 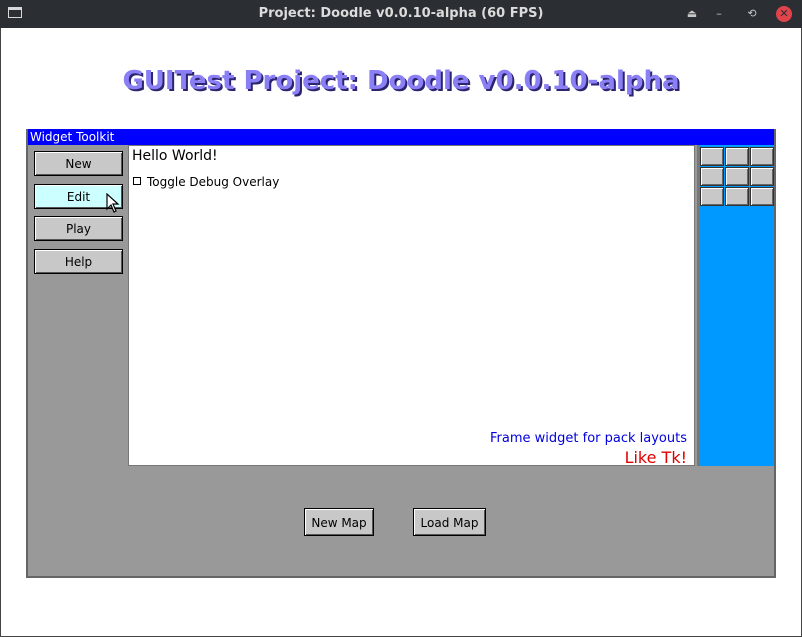 I want to click on tile-palette-panel, so click(x=735, y=305).